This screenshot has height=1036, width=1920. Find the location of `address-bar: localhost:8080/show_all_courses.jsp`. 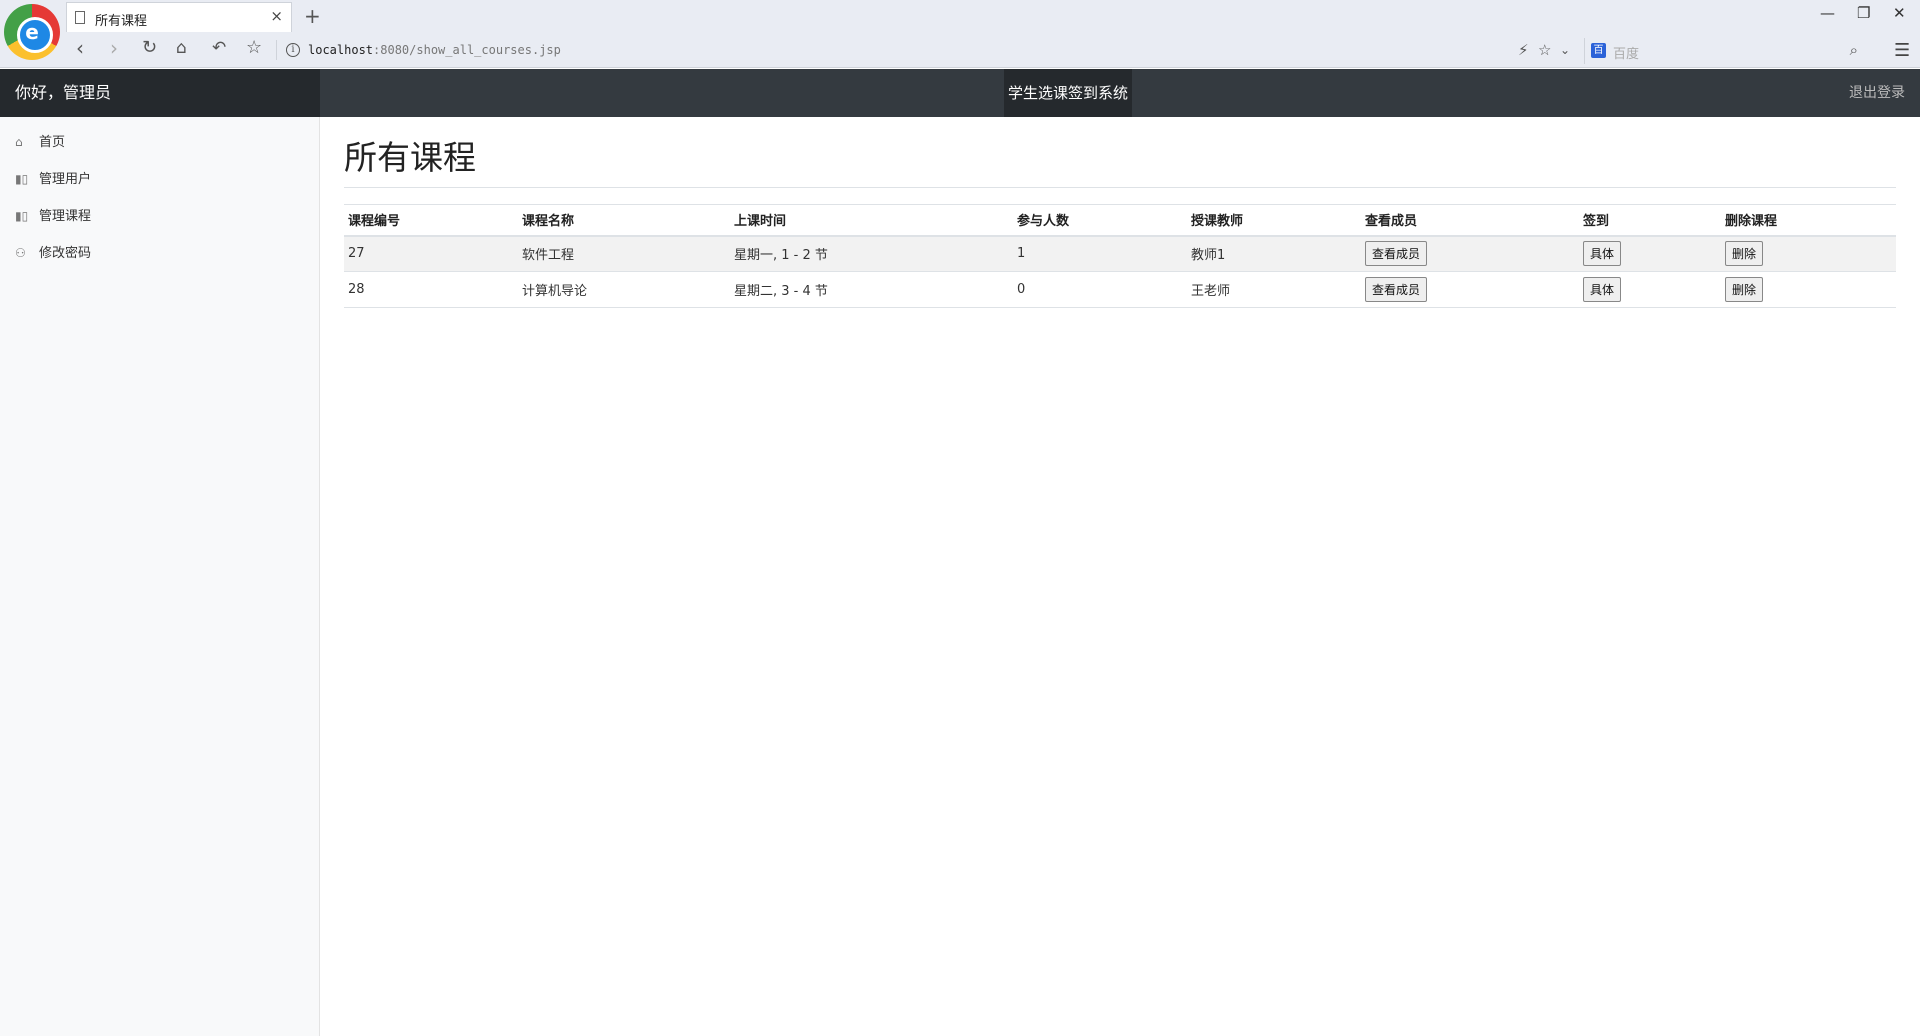

address-bar: localhost:8080/show_all_courses.jsp is located at coordinates (434, 50).